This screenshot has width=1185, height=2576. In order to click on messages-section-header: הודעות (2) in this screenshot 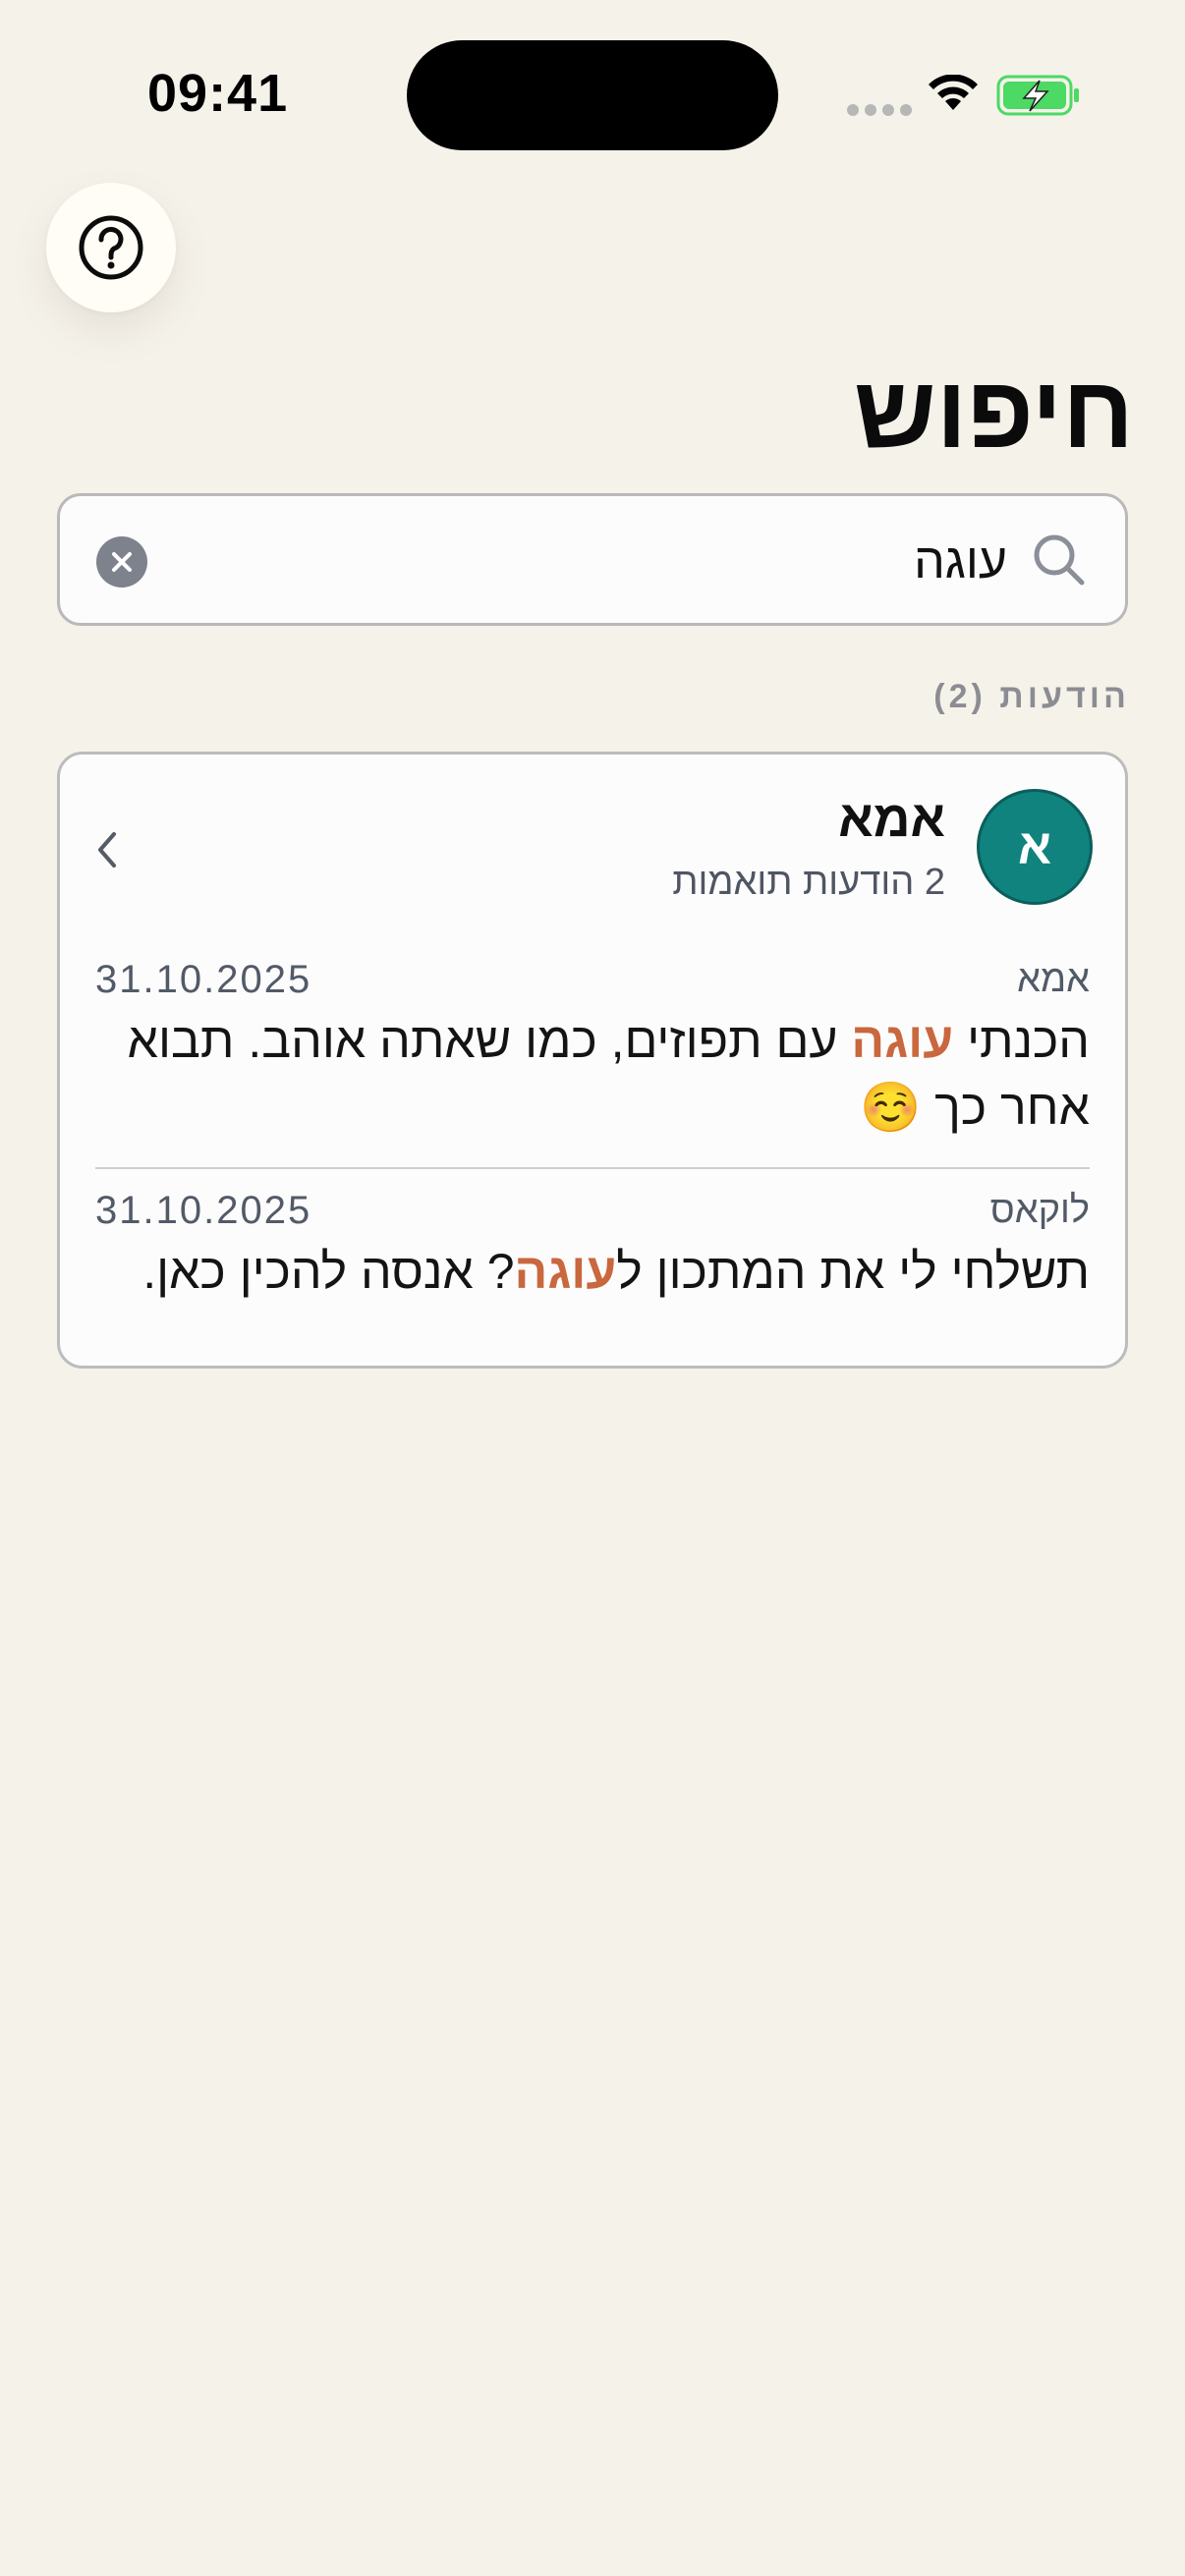, I will do `click(1031, 696)`.